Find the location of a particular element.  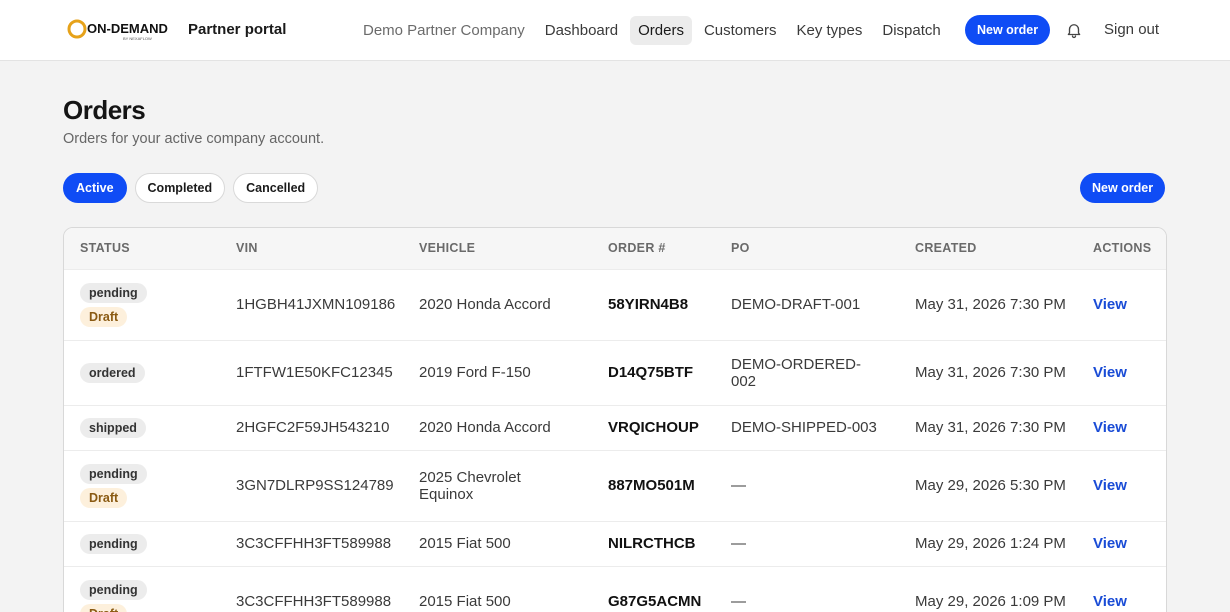

column-header-vehicle: VEHICLE is located at coordinates (497, 248).